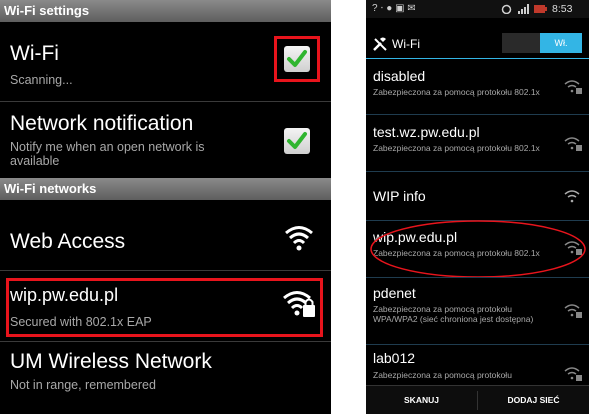 The width and height of the screenshot is (589, 414). Describe the element at coordinates (399, 196) in the screenshot. I see `network-name: WIP info` at that location.